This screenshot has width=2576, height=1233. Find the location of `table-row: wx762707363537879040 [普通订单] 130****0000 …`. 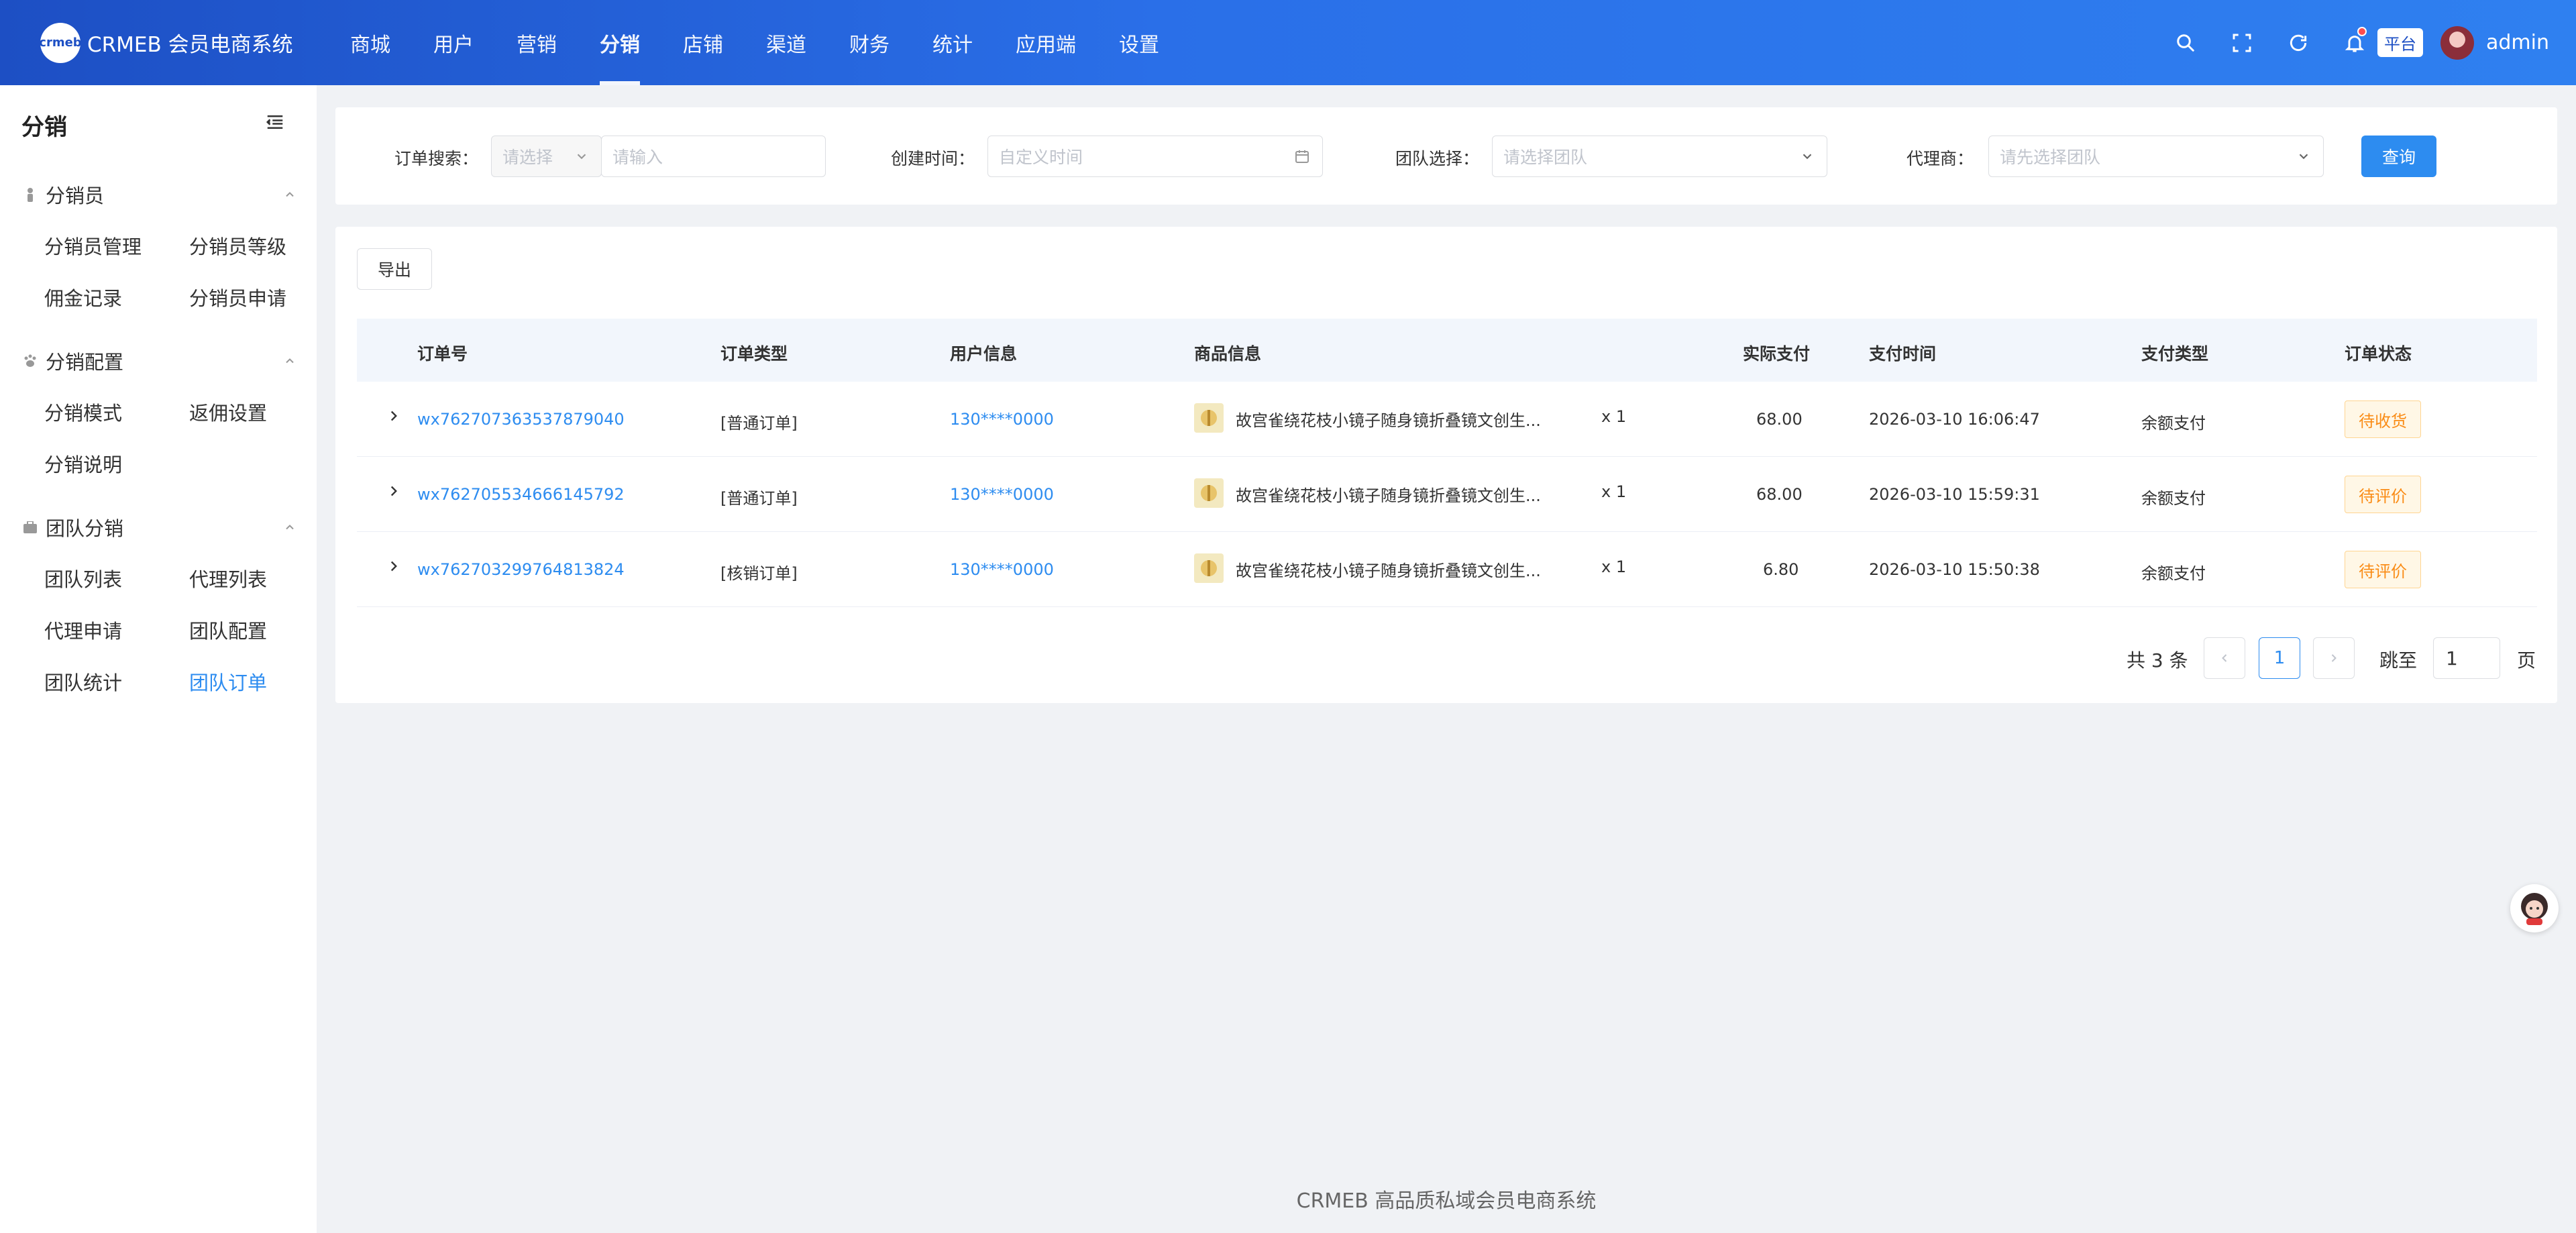

table-row: wx762707363537879040 [普通订单] 130****0000 … is located at coordinates (1447, 419).